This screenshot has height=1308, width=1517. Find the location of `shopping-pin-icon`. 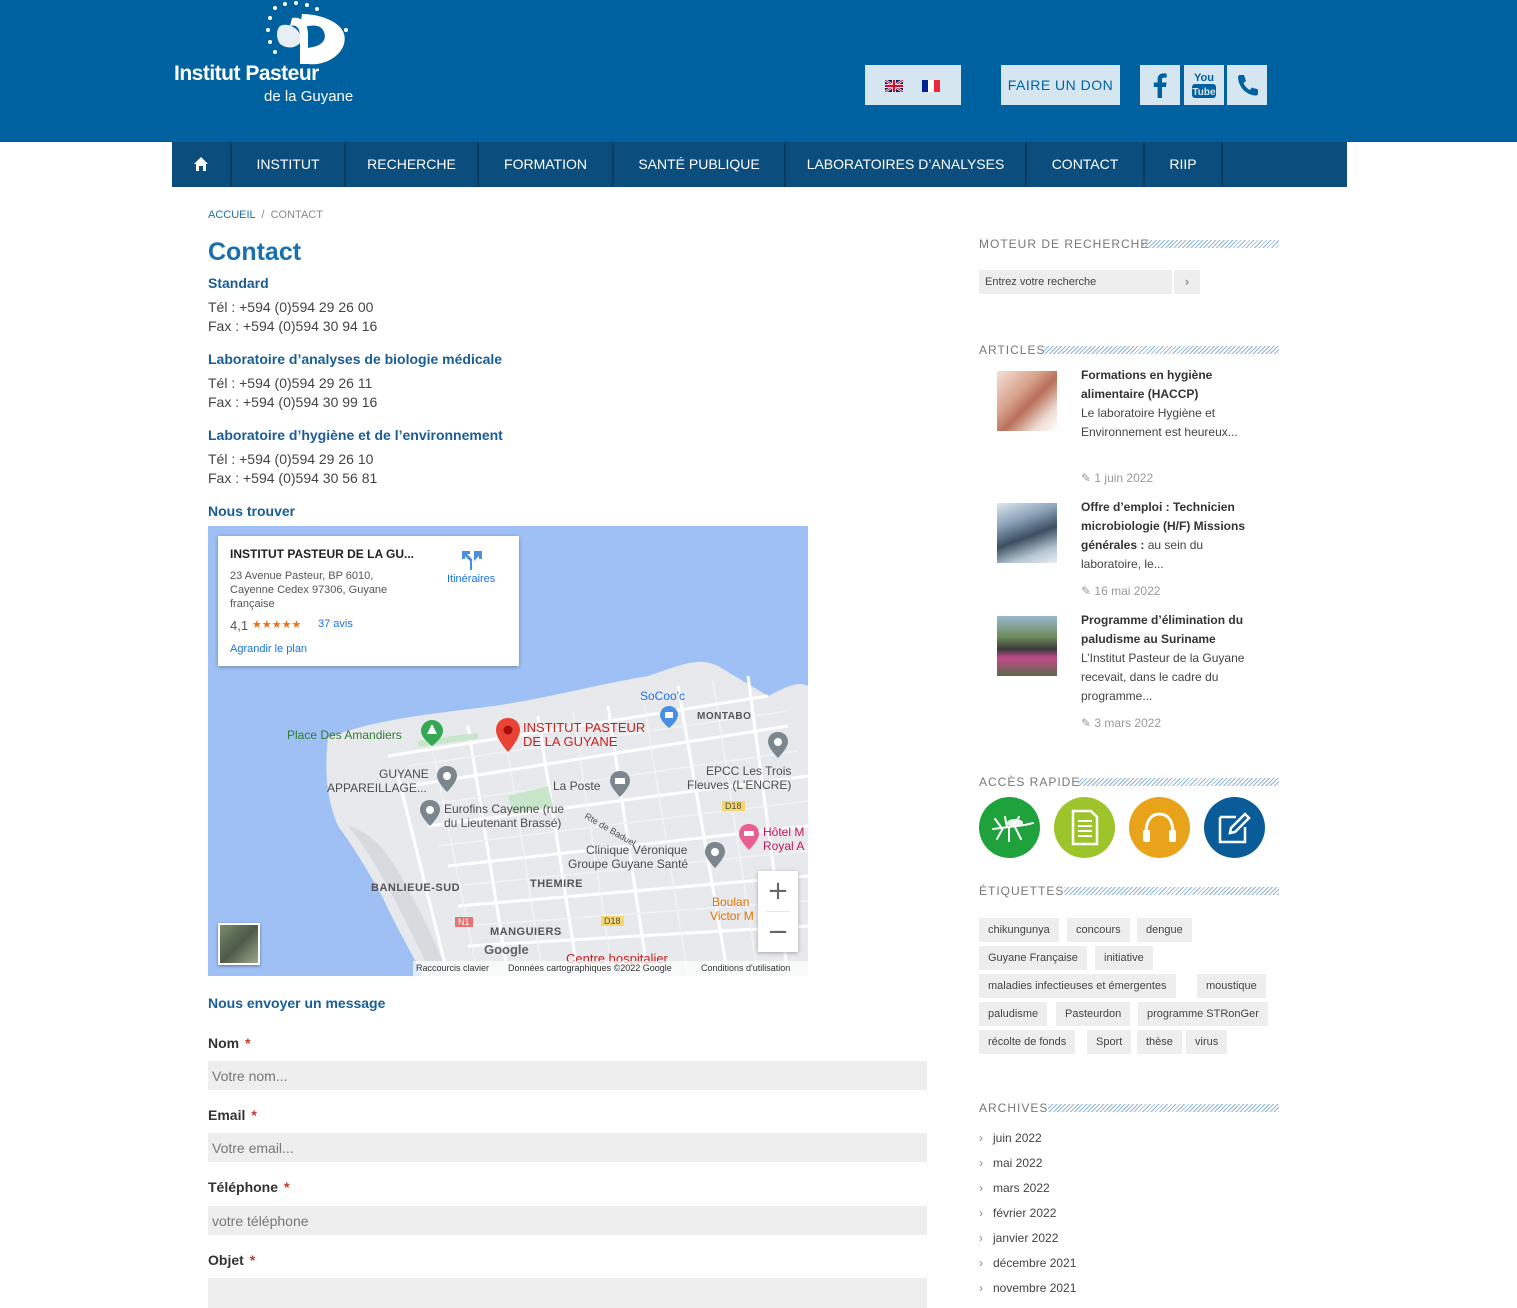

shopping-pin-icon is located at coordinates (669, 717).